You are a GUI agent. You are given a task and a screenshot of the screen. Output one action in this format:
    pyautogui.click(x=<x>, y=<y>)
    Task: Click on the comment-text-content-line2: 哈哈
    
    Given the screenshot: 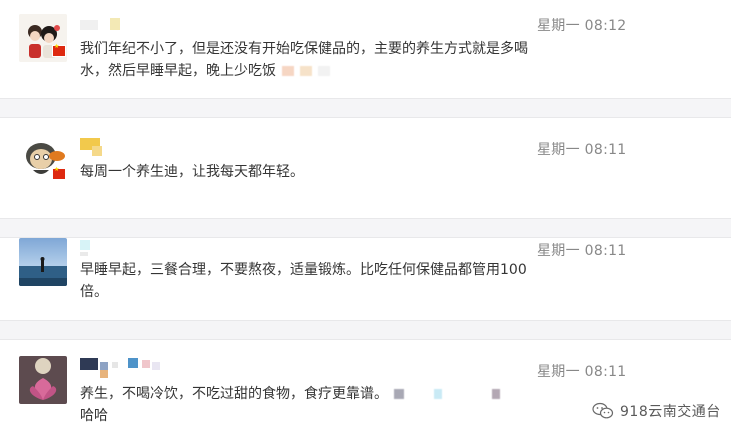 What is the action you would take?
    pyautogui.click(x=94, y=416)
    